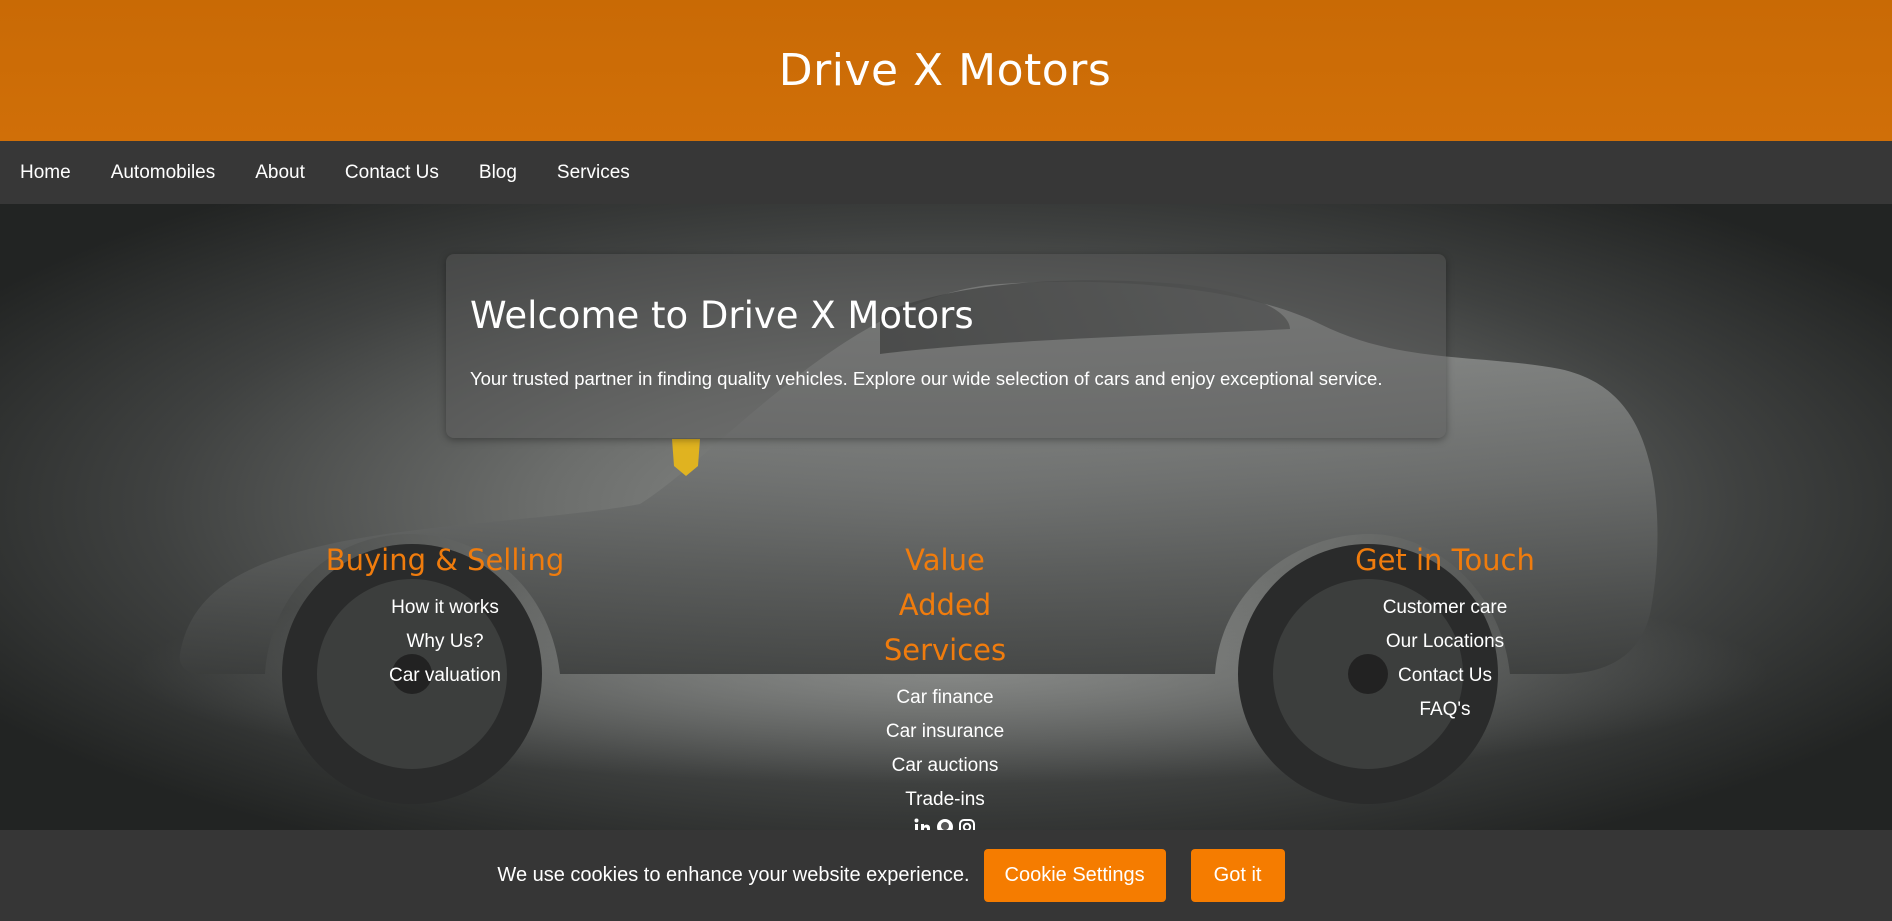  What do you see at coordinates (945, 698) in the screenshot?
I see `car-finance-link: Car finance` at bounding box center [945, 698].